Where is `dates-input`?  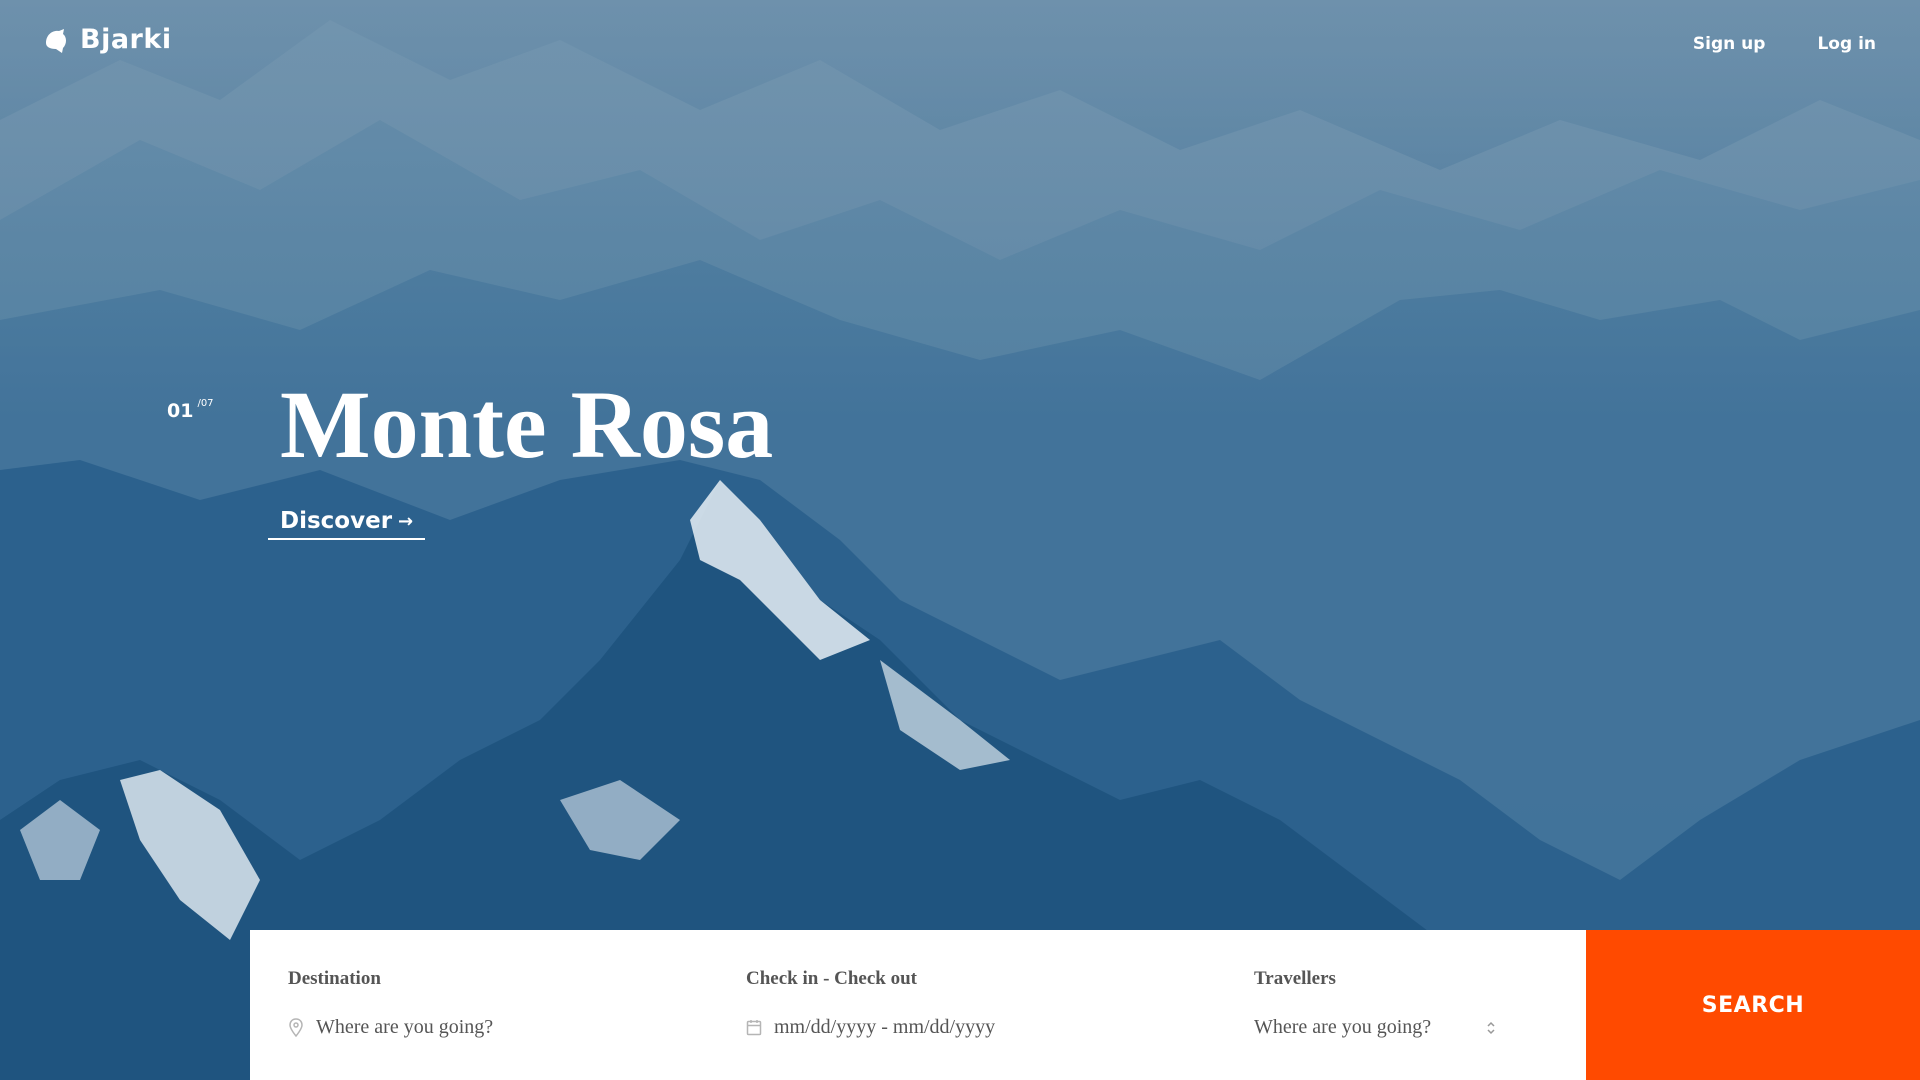
dates-input is located at coordinates (929, 1027).